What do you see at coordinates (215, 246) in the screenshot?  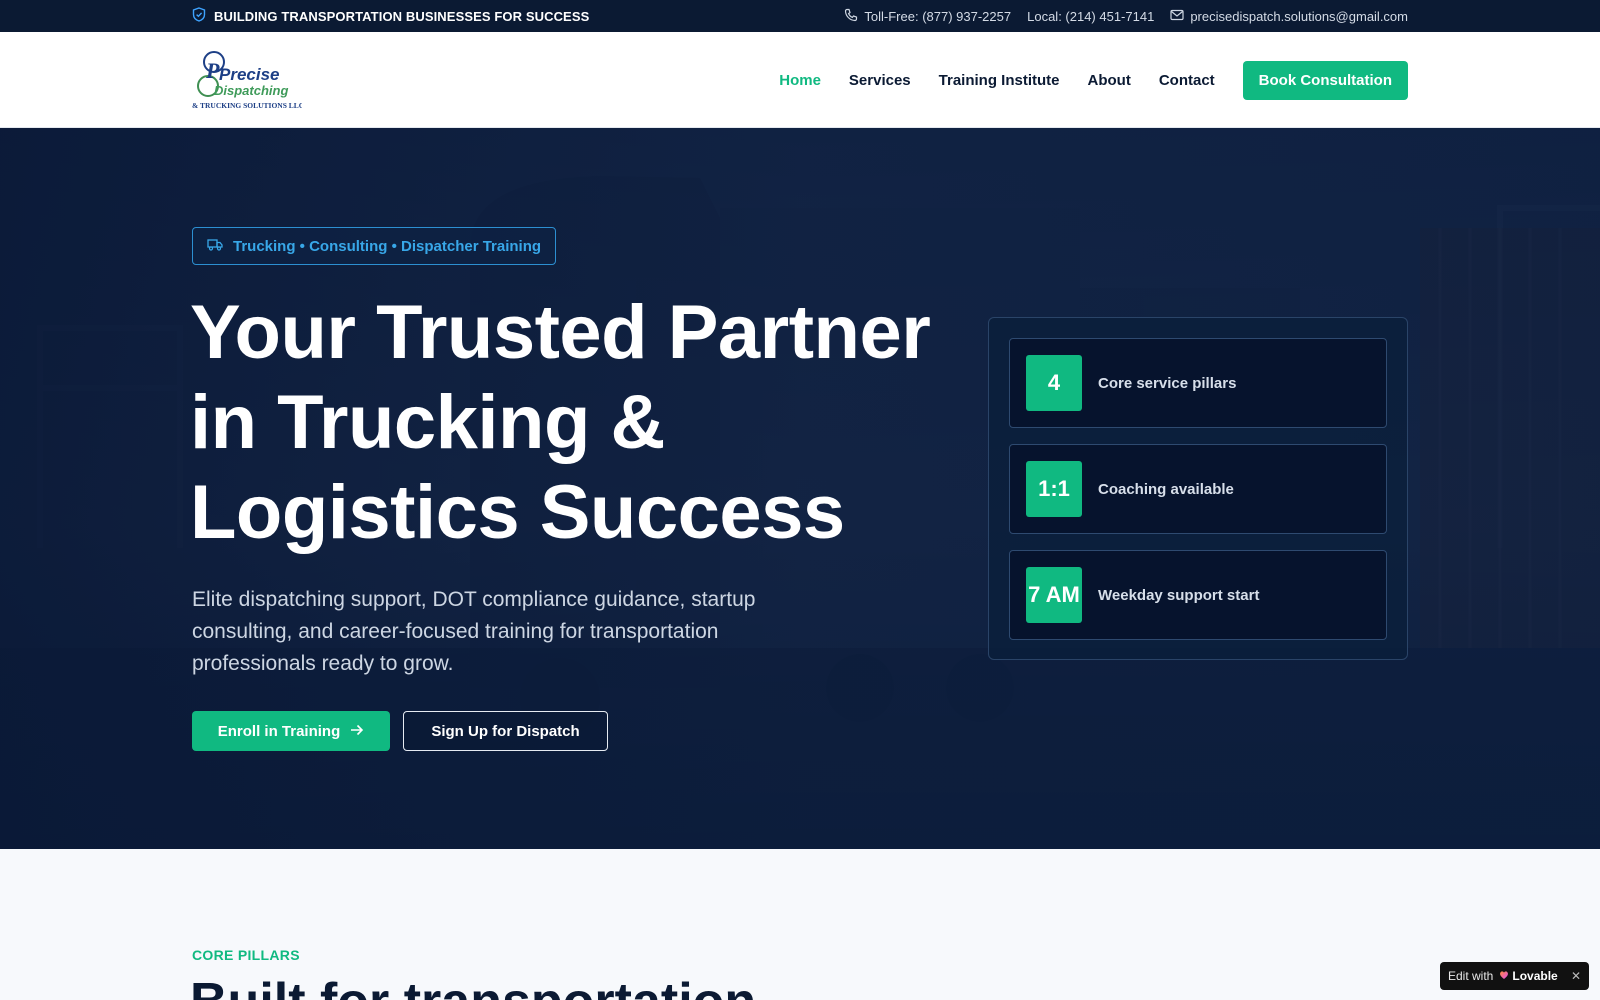 I see `truck-icon` at bounding box center [215, 246].